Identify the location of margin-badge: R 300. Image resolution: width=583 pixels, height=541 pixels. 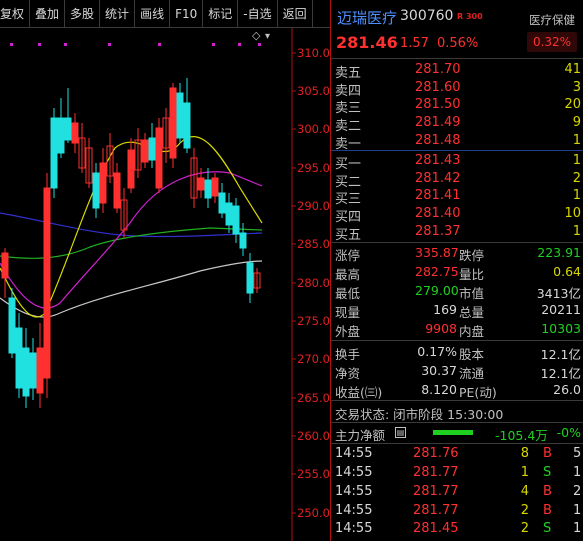
(470, 16).